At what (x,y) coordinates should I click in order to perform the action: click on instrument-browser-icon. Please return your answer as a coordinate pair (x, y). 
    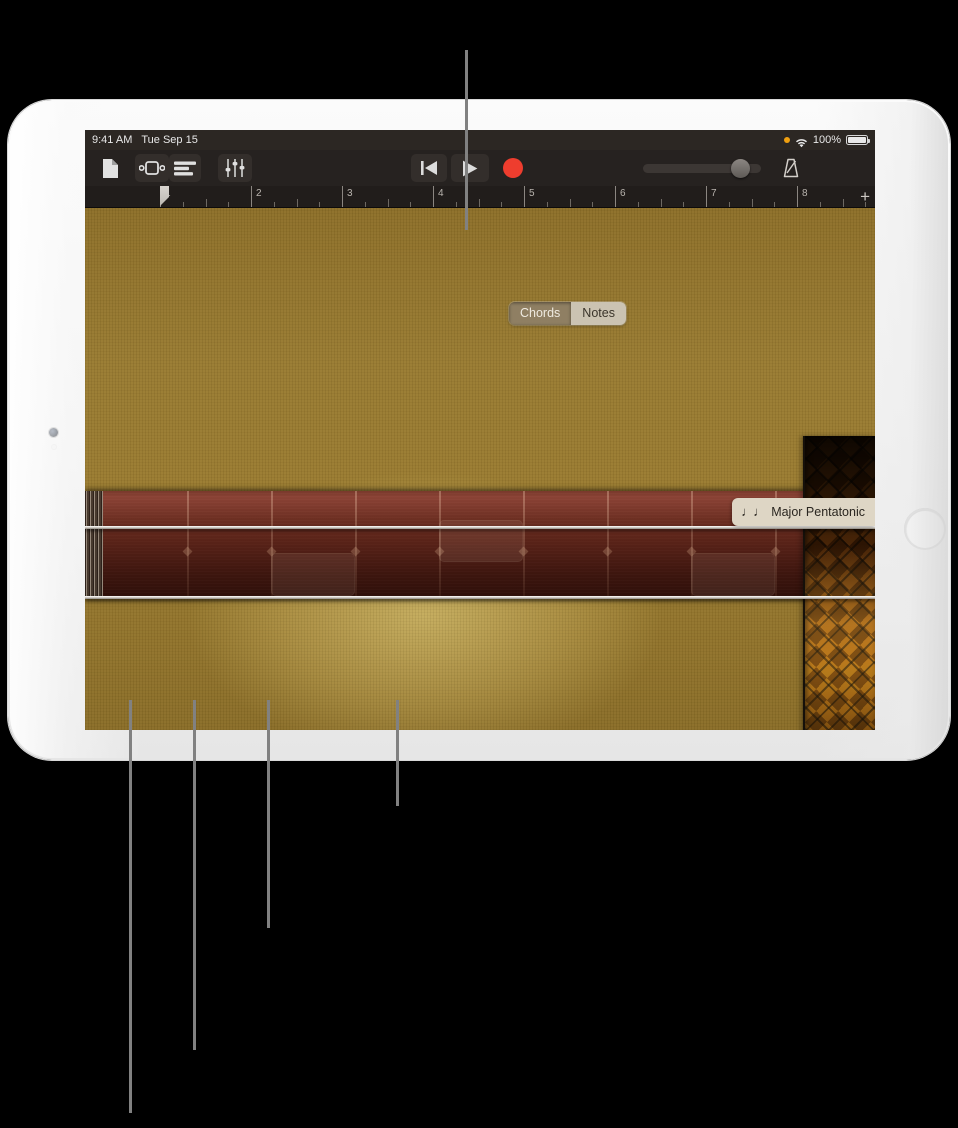
    Looking at the image, I should click on (152, 168).